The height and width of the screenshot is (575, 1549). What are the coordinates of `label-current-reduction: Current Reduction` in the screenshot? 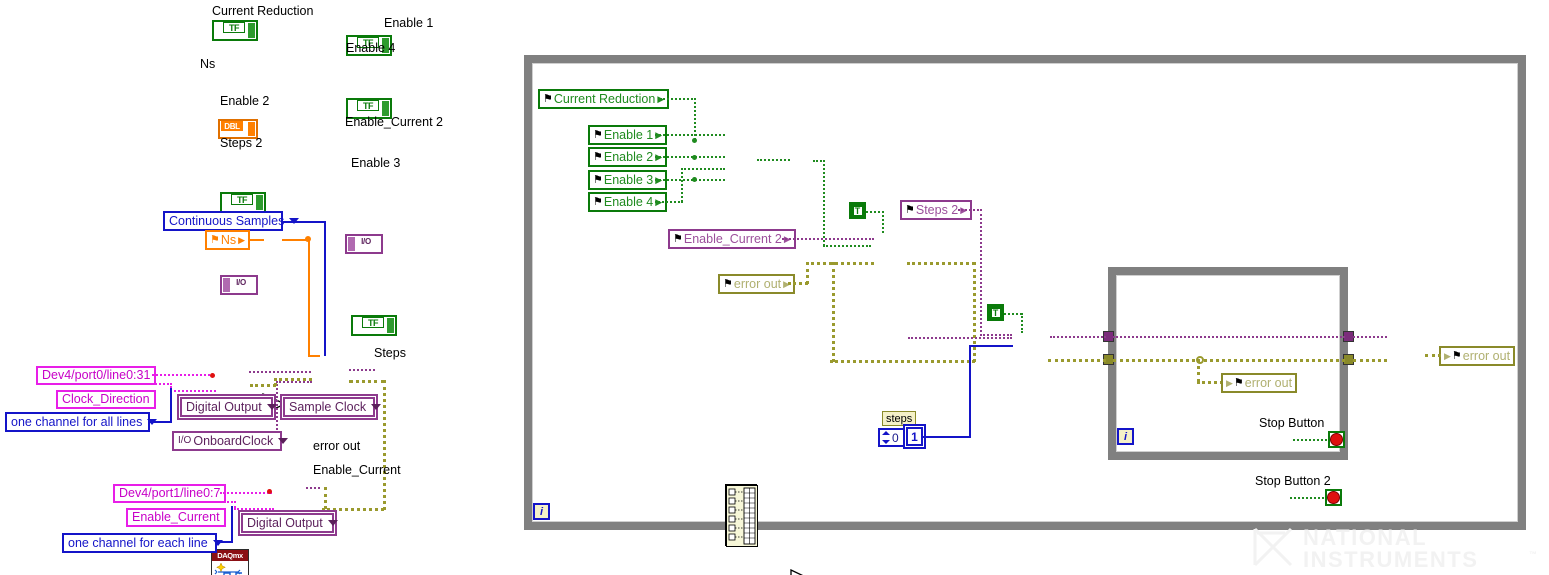 It's located at (263, 11).